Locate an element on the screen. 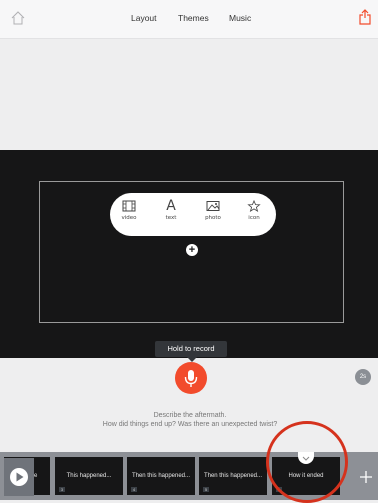  add-content-plus-icon: + is located at coordinates (192, 250).